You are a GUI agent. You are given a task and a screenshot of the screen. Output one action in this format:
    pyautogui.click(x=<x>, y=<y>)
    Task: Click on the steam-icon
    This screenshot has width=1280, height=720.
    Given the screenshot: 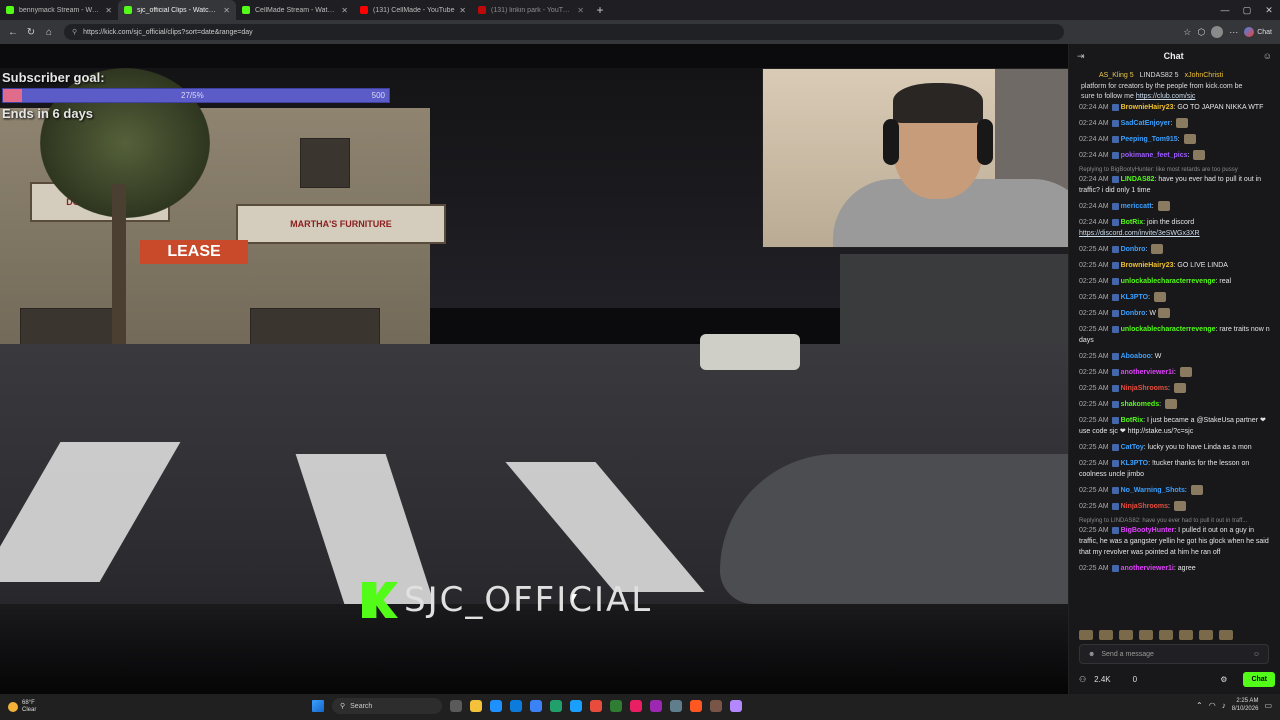 What is the action you would take?
    pyautogui.click(x=576, y=706)
    